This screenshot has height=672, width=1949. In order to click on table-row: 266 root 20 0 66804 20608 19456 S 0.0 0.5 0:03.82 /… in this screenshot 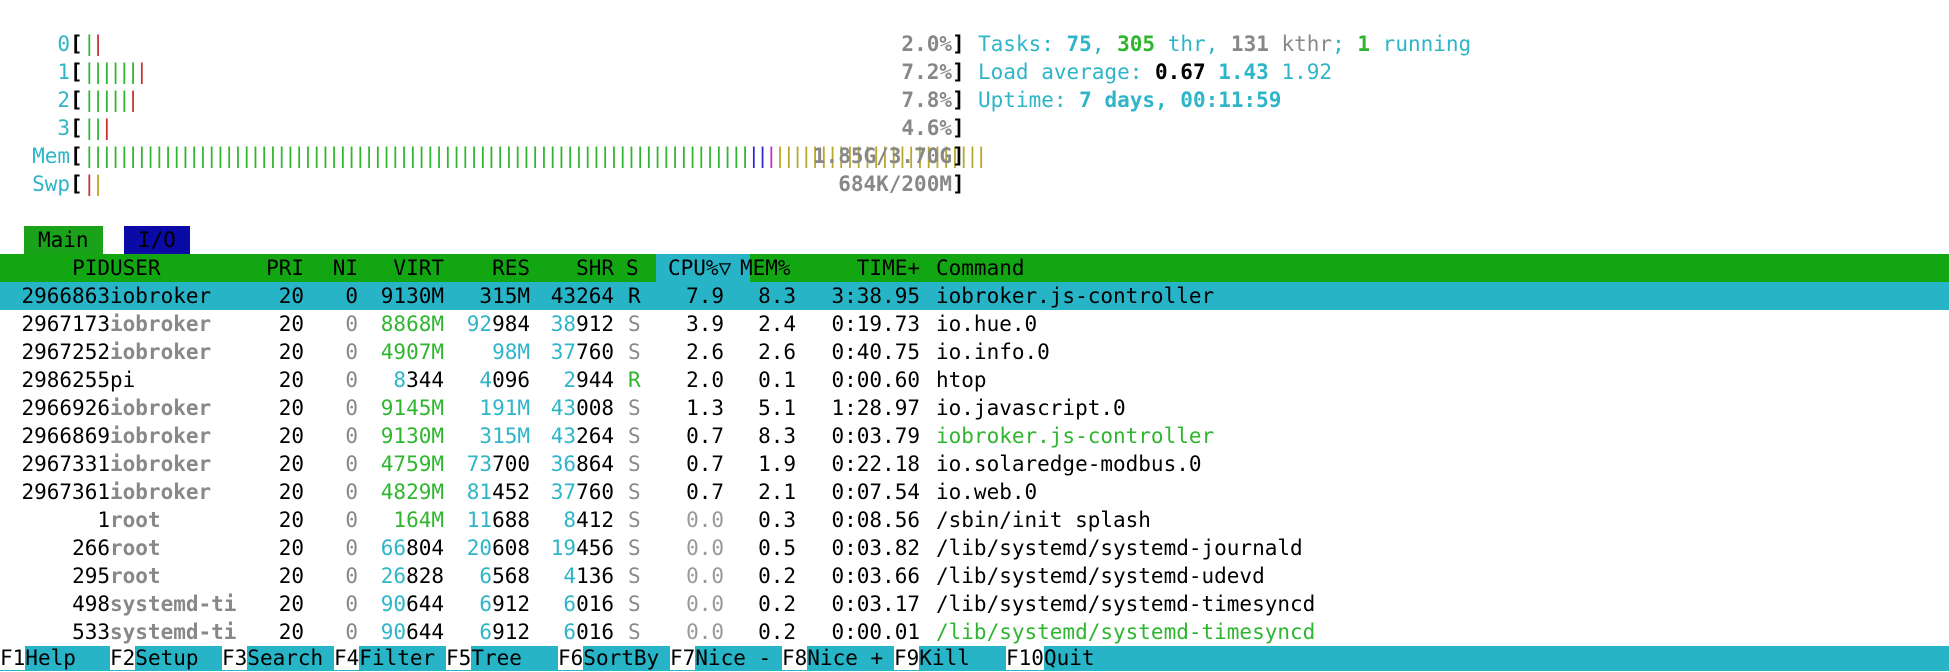, I will do `click(974, 548)`.